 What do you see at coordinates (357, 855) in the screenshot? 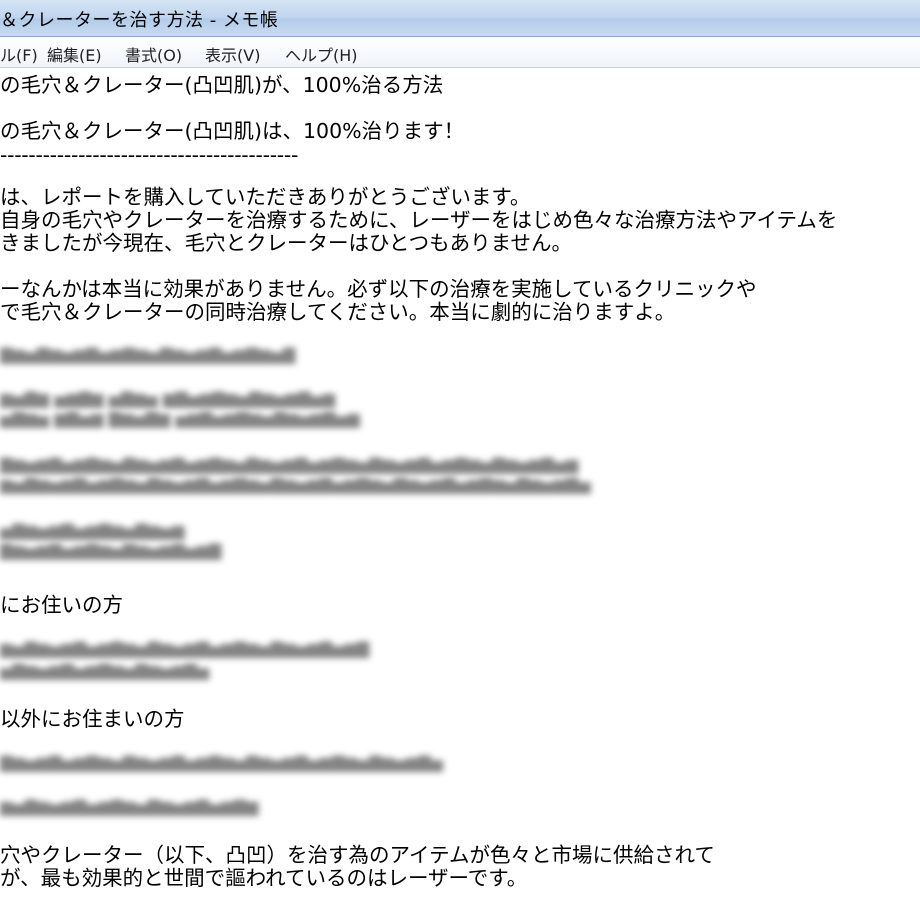
I see `text-line: 穴やクレーター（以下、凸凹）を治す為のアイテムが色々と市場に供給されて` at bounding box center [357, 855].